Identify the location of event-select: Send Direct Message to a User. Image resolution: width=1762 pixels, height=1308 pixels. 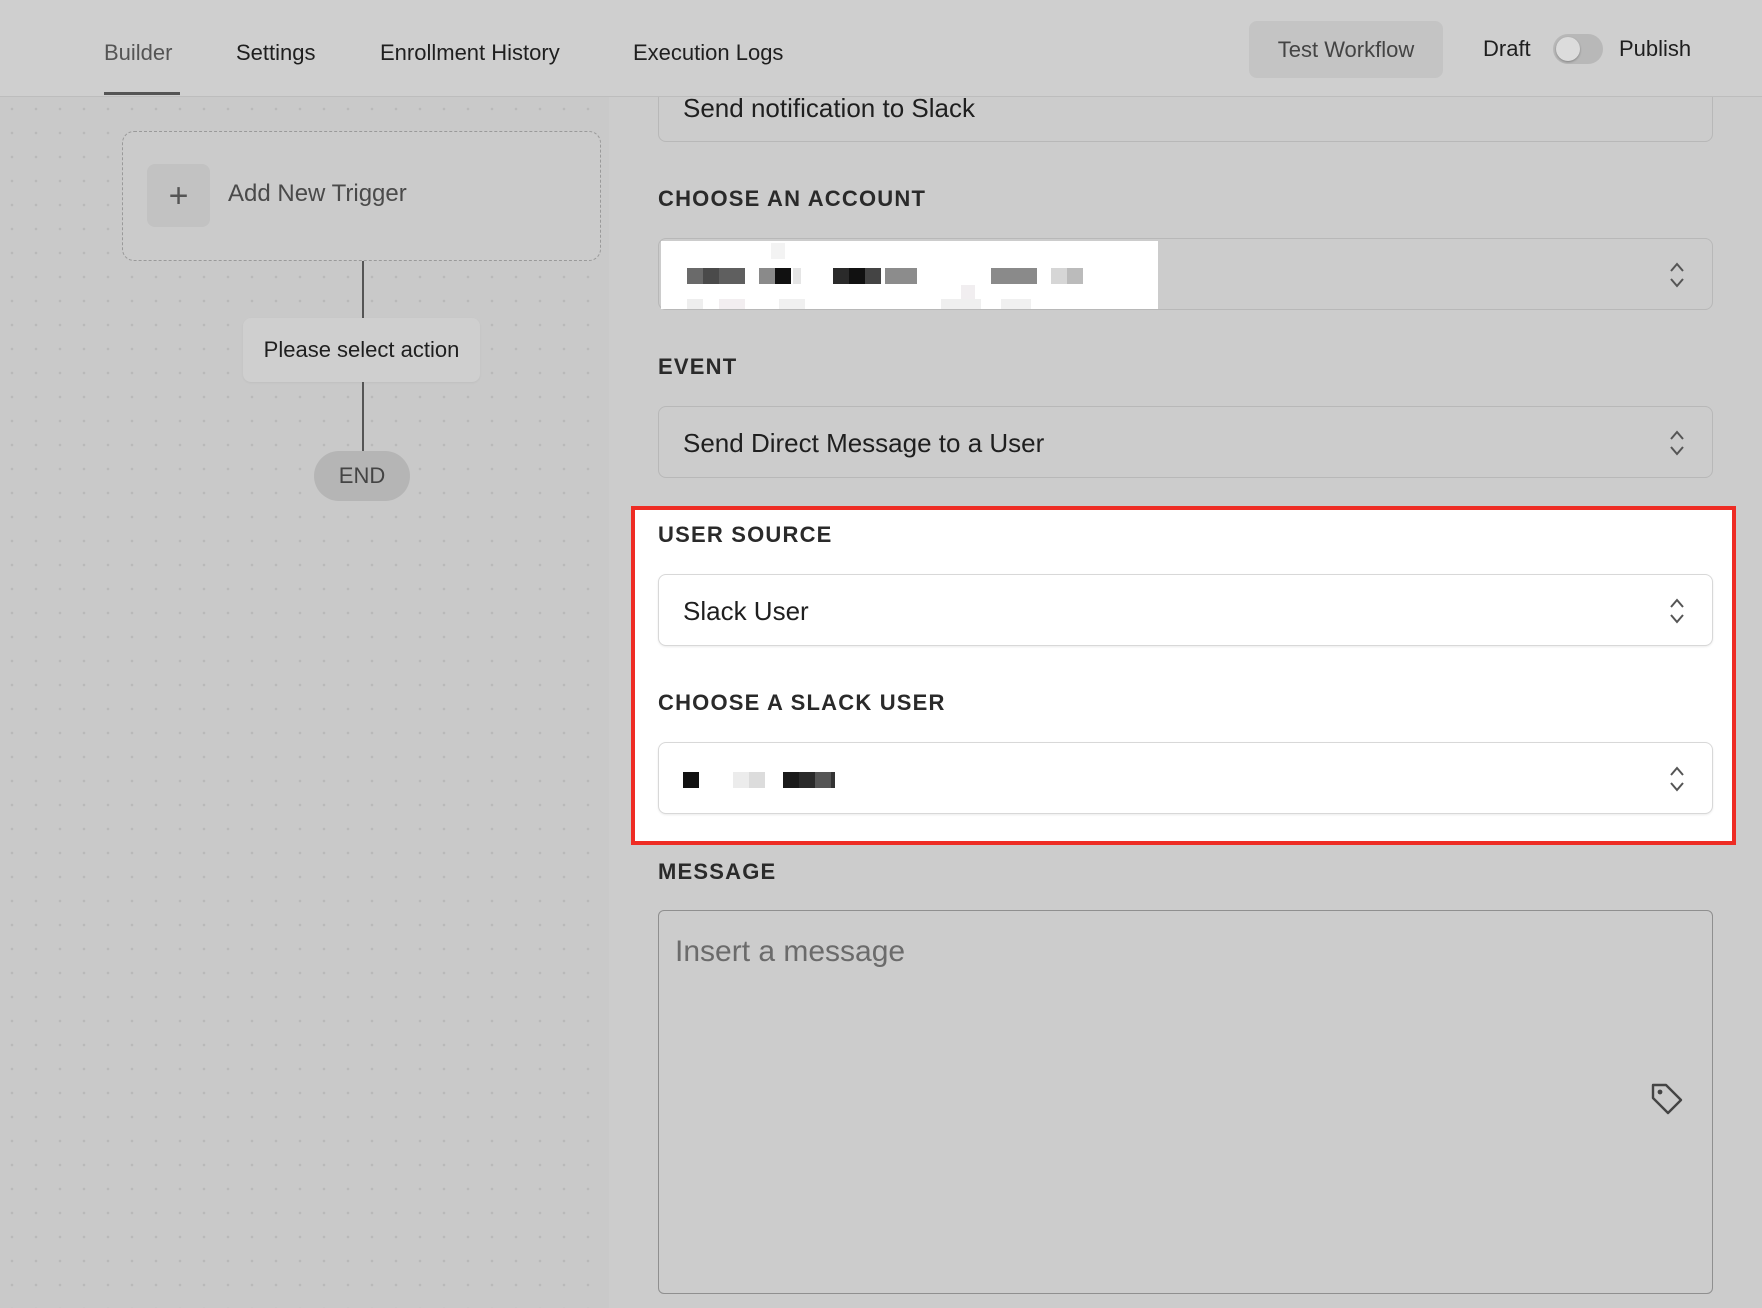
(1185, 442).